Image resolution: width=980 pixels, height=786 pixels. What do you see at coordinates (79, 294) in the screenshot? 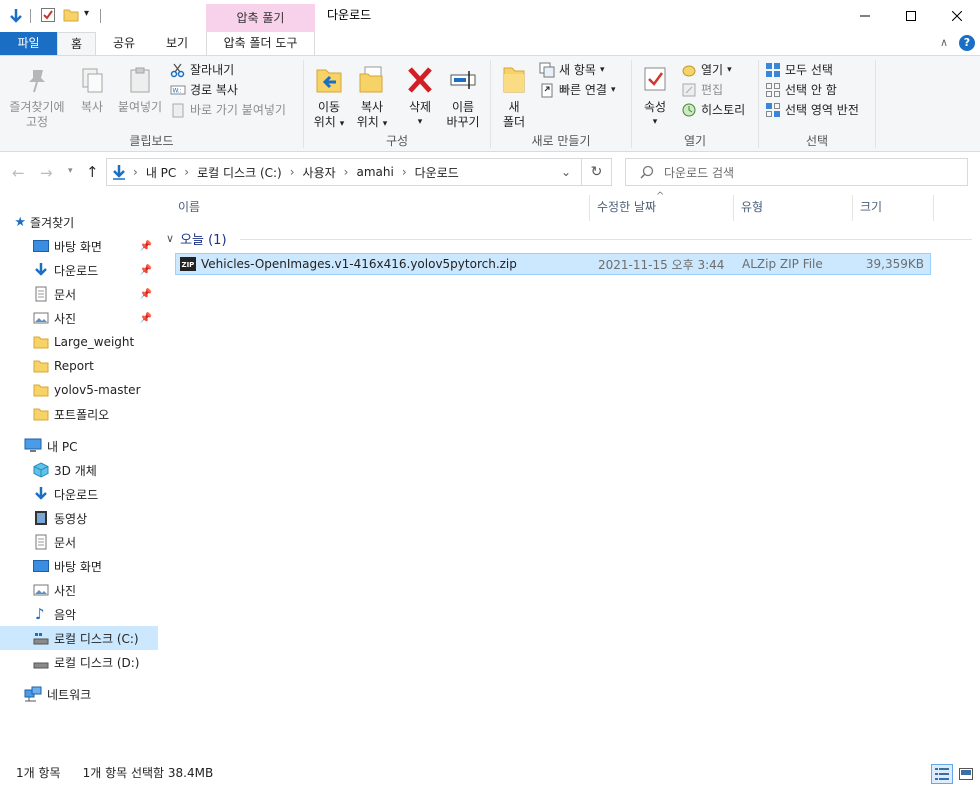
I see `nav-documents: 문서 📌` at bounding box center [79, 294].